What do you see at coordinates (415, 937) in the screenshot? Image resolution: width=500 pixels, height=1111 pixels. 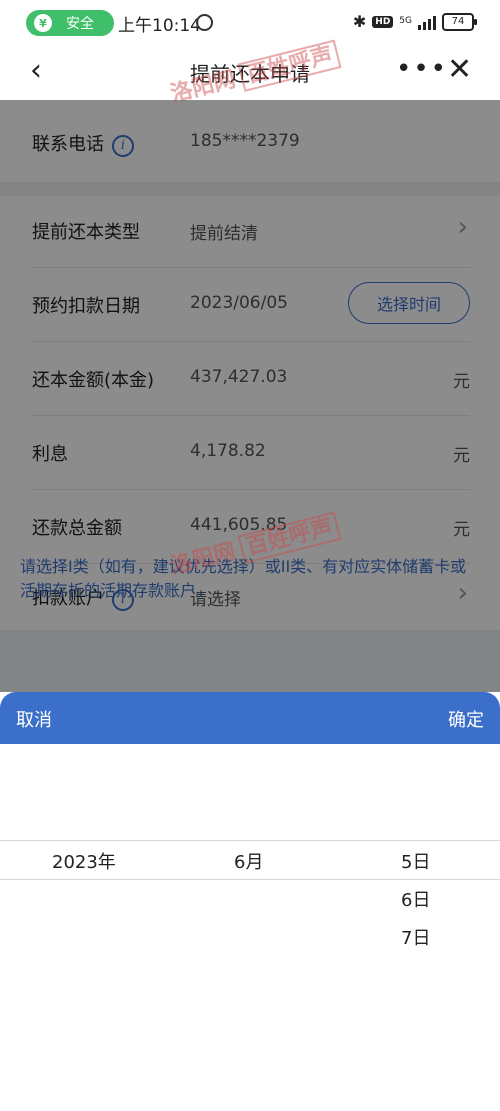 I see `day-option: 7日` at bounding box center [415, 937].